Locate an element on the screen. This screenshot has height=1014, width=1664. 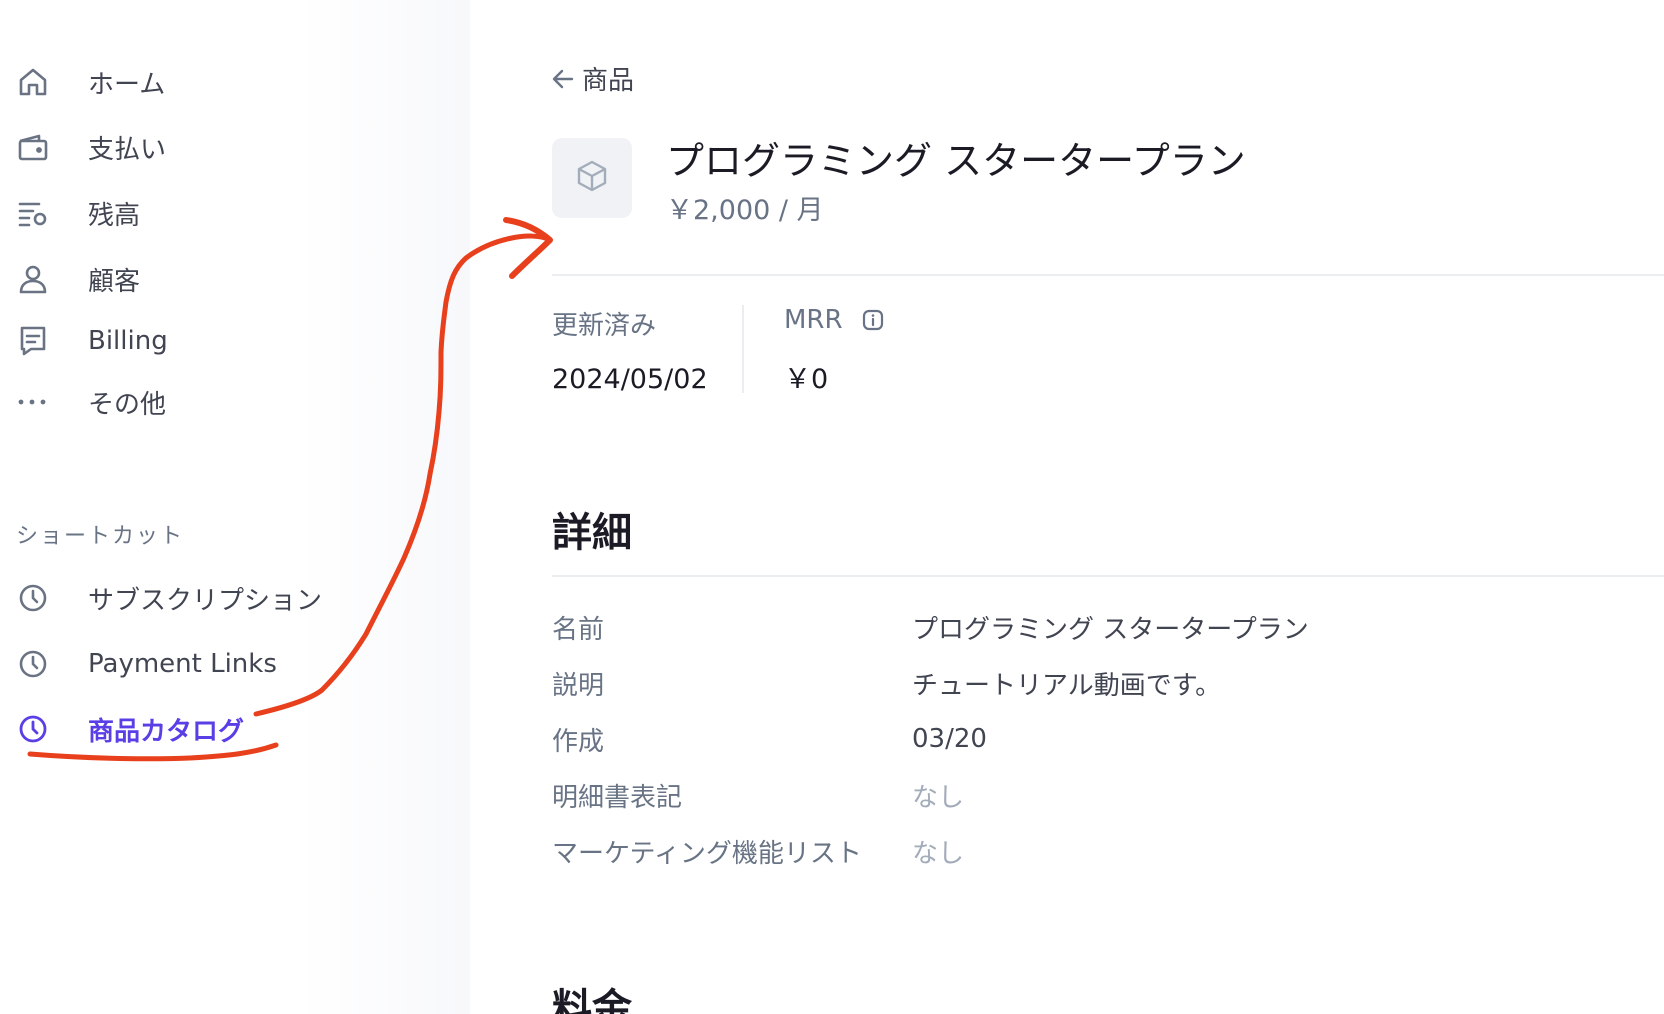
sidebar-item-payment-links: Payment Links is located at coordinates (146, 664).